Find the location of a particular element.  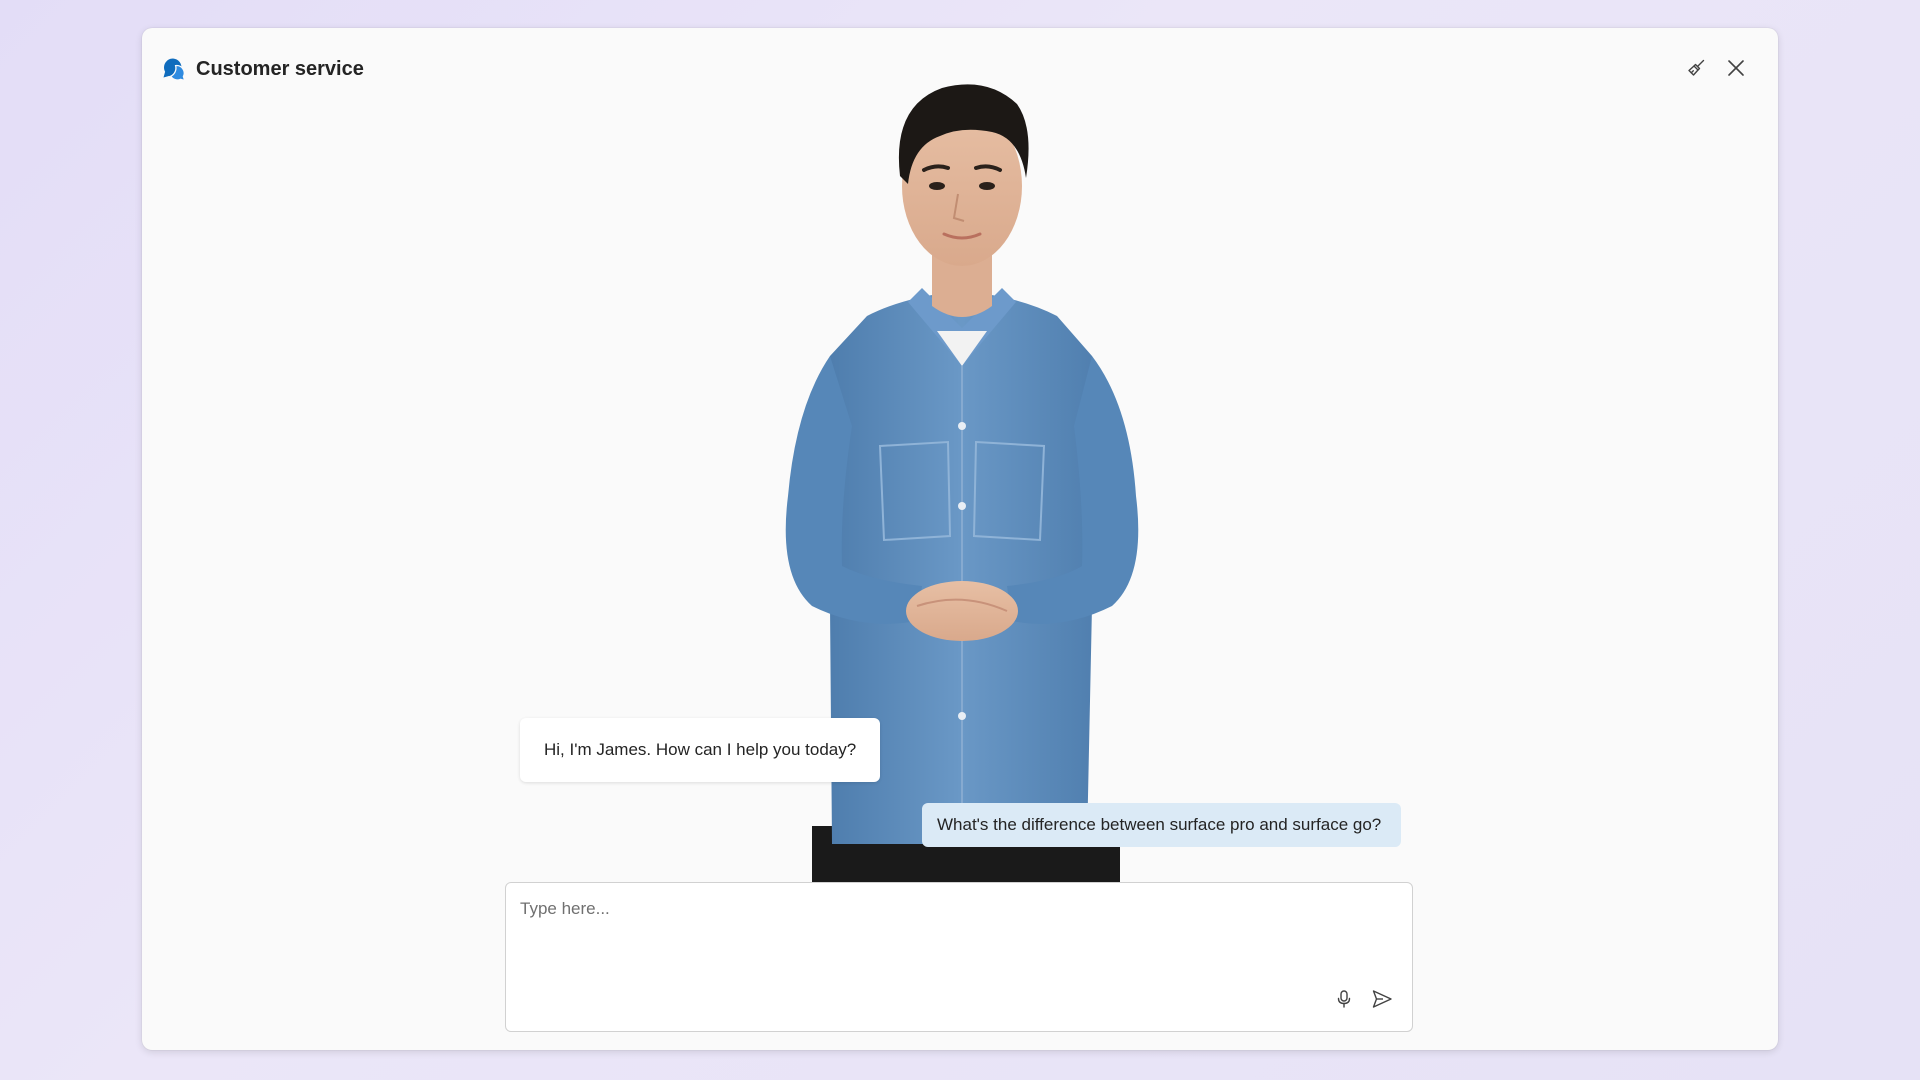

window-title: Customer service is located at coordinates (280, 69).